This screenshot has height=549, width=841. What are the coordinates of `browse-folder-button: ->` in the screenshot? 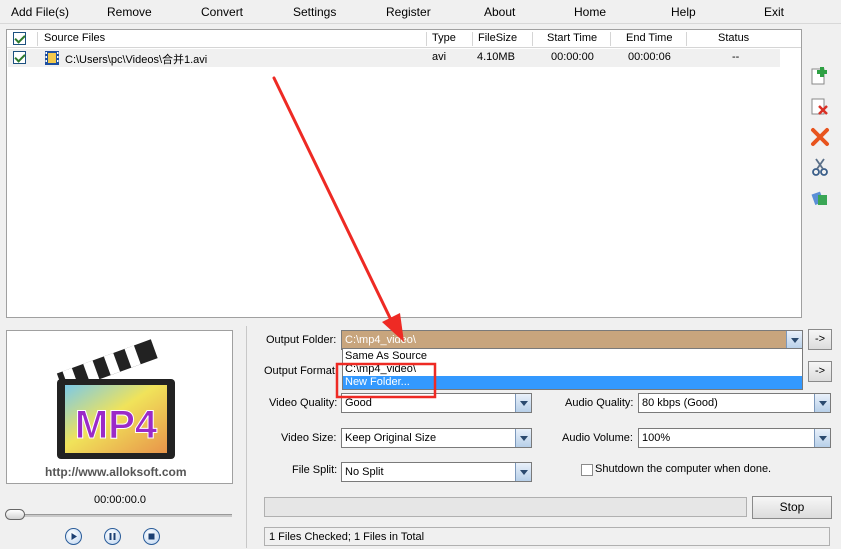 It's located at (820, 339).